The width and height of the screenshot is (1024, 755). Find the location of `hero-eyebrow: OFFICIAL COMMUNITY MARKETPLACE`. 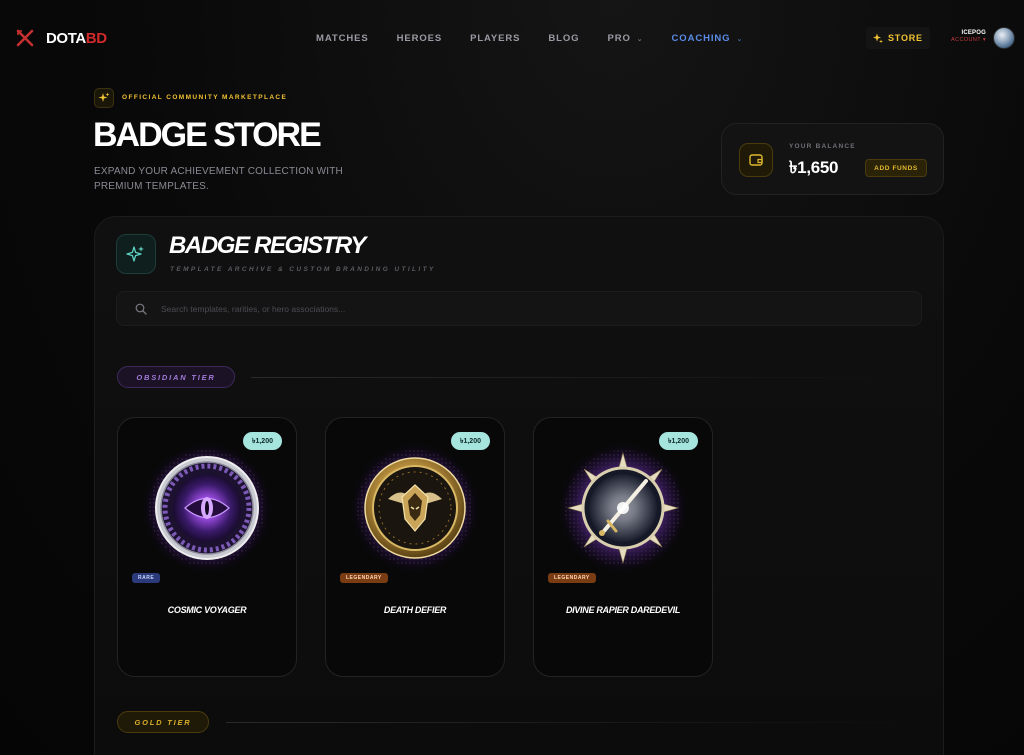

hero-eyebrow: OFFICIAL COMMUNITY MARKETPLACE is located at coordinates (205, 97).